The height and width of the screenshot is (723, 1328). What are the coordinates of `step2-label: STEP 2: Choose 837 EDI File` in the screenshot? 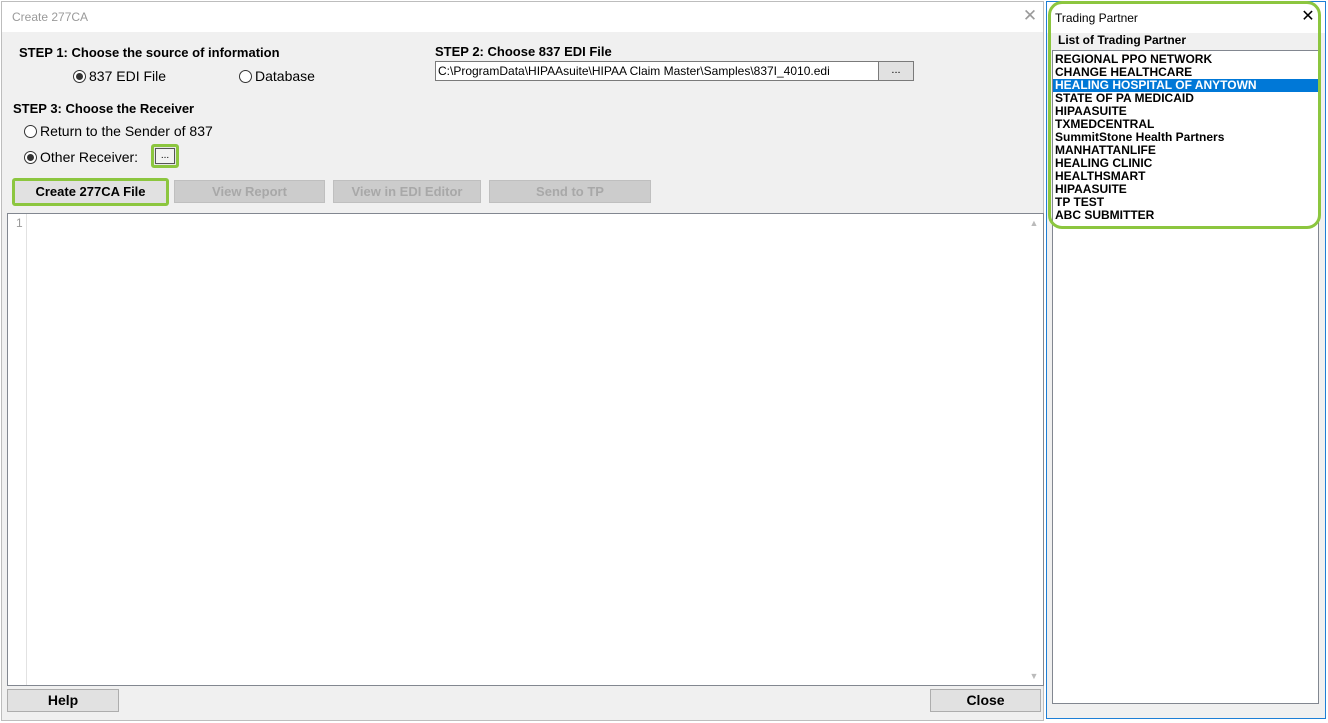 It's located at (523, 51).